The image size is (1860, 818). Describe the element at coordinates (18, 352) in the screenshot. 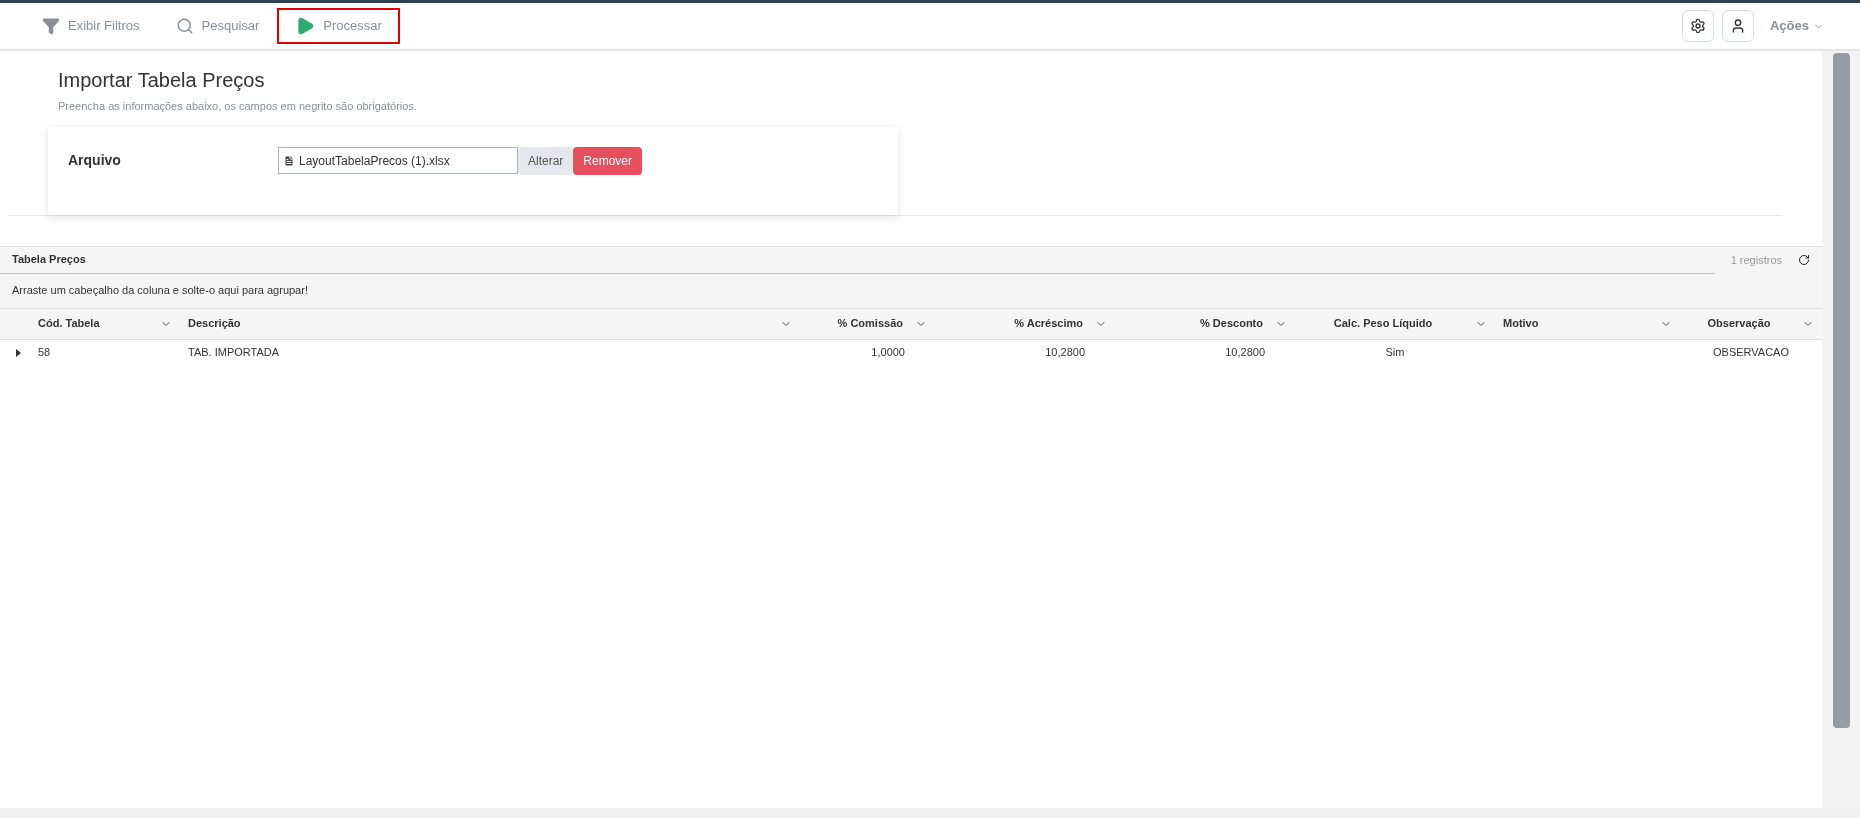

I see `expand-icon` at that location.